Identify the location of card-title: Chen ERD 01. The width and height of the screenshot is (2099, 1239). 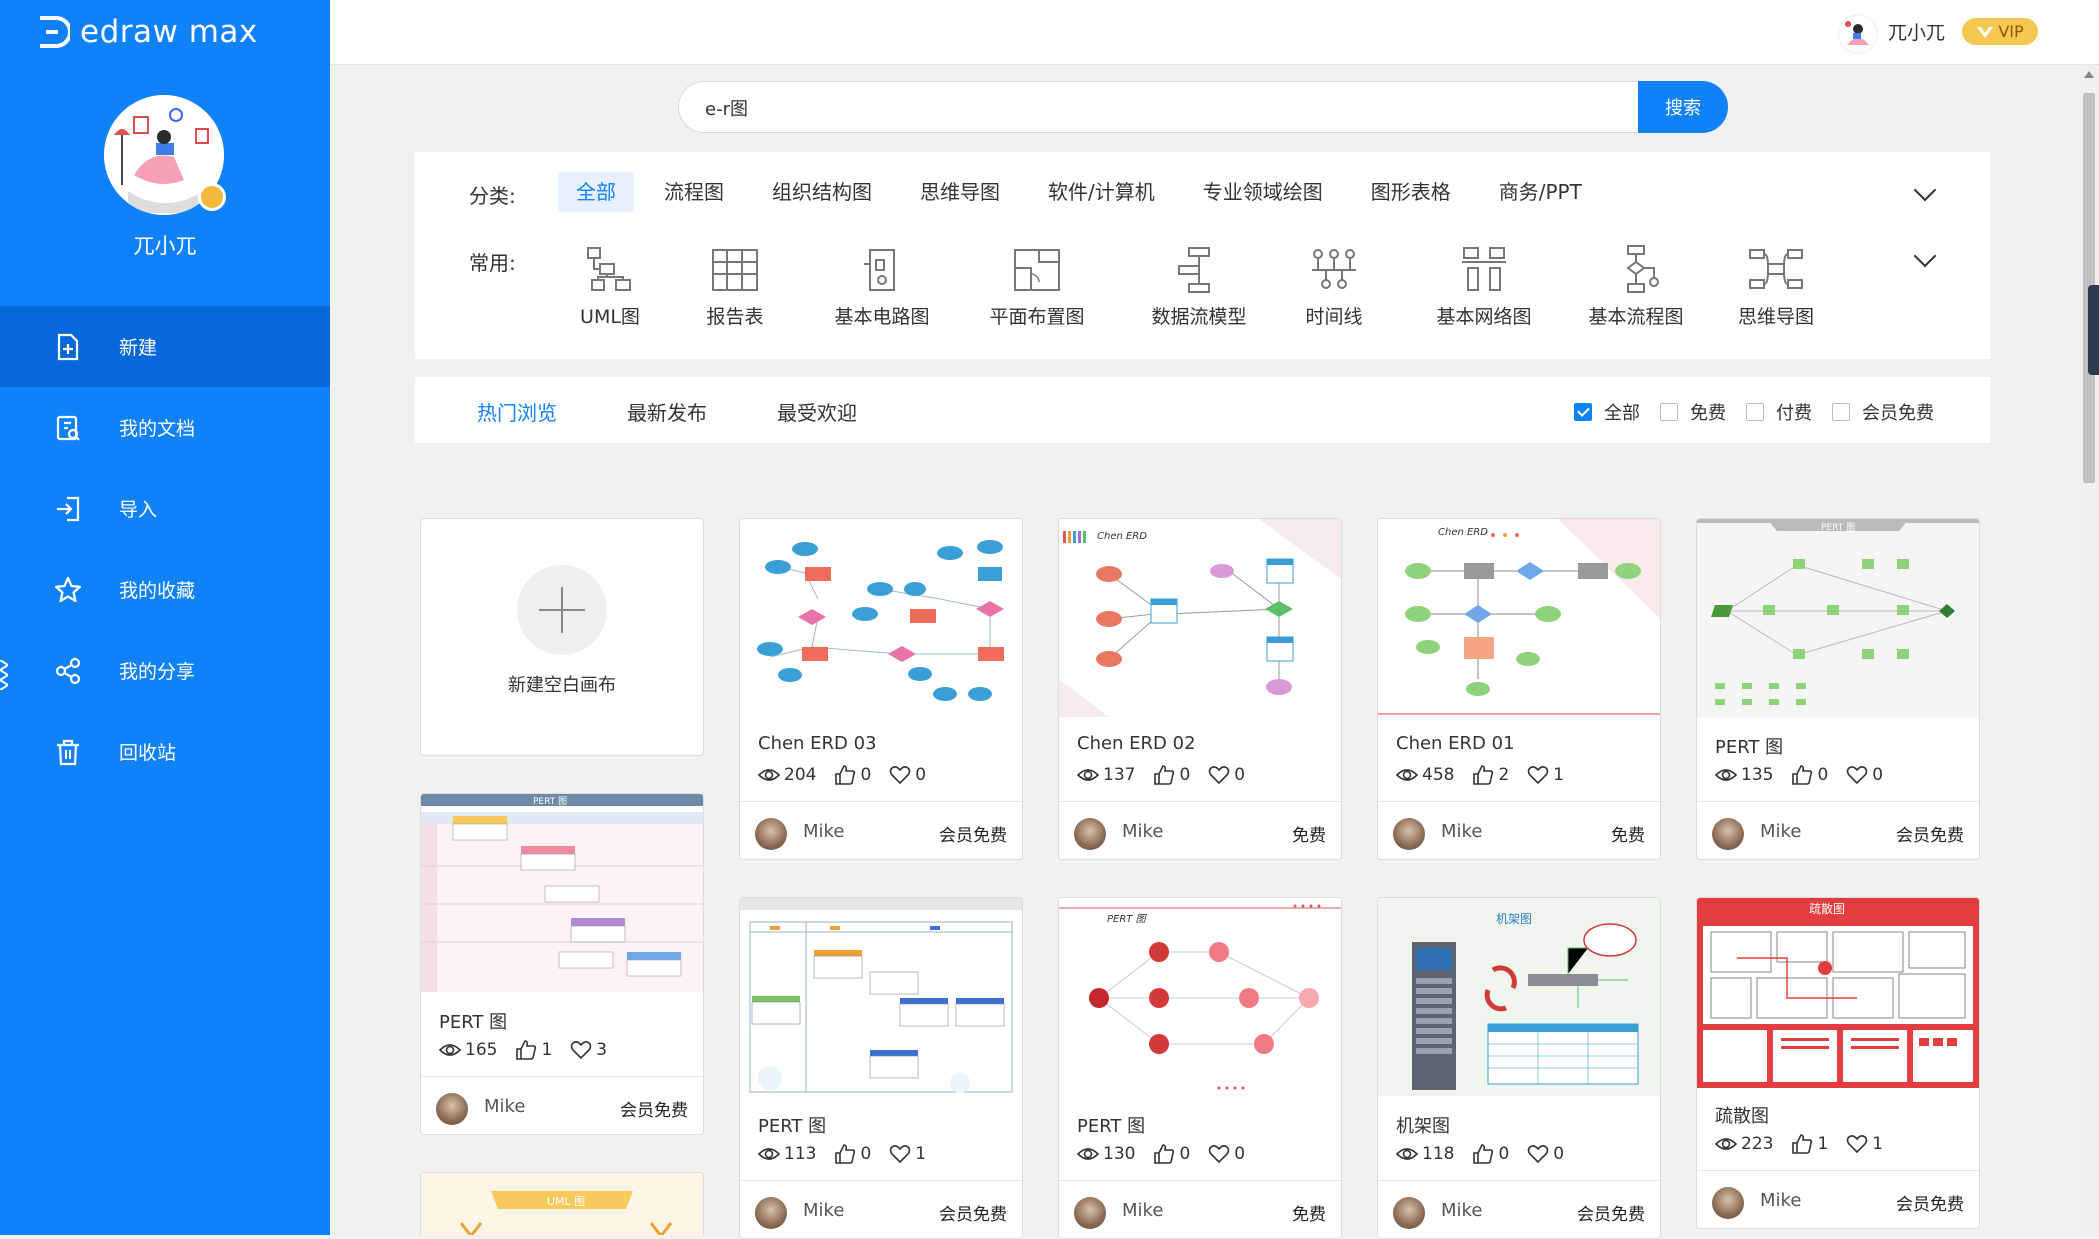
(1455, 743).